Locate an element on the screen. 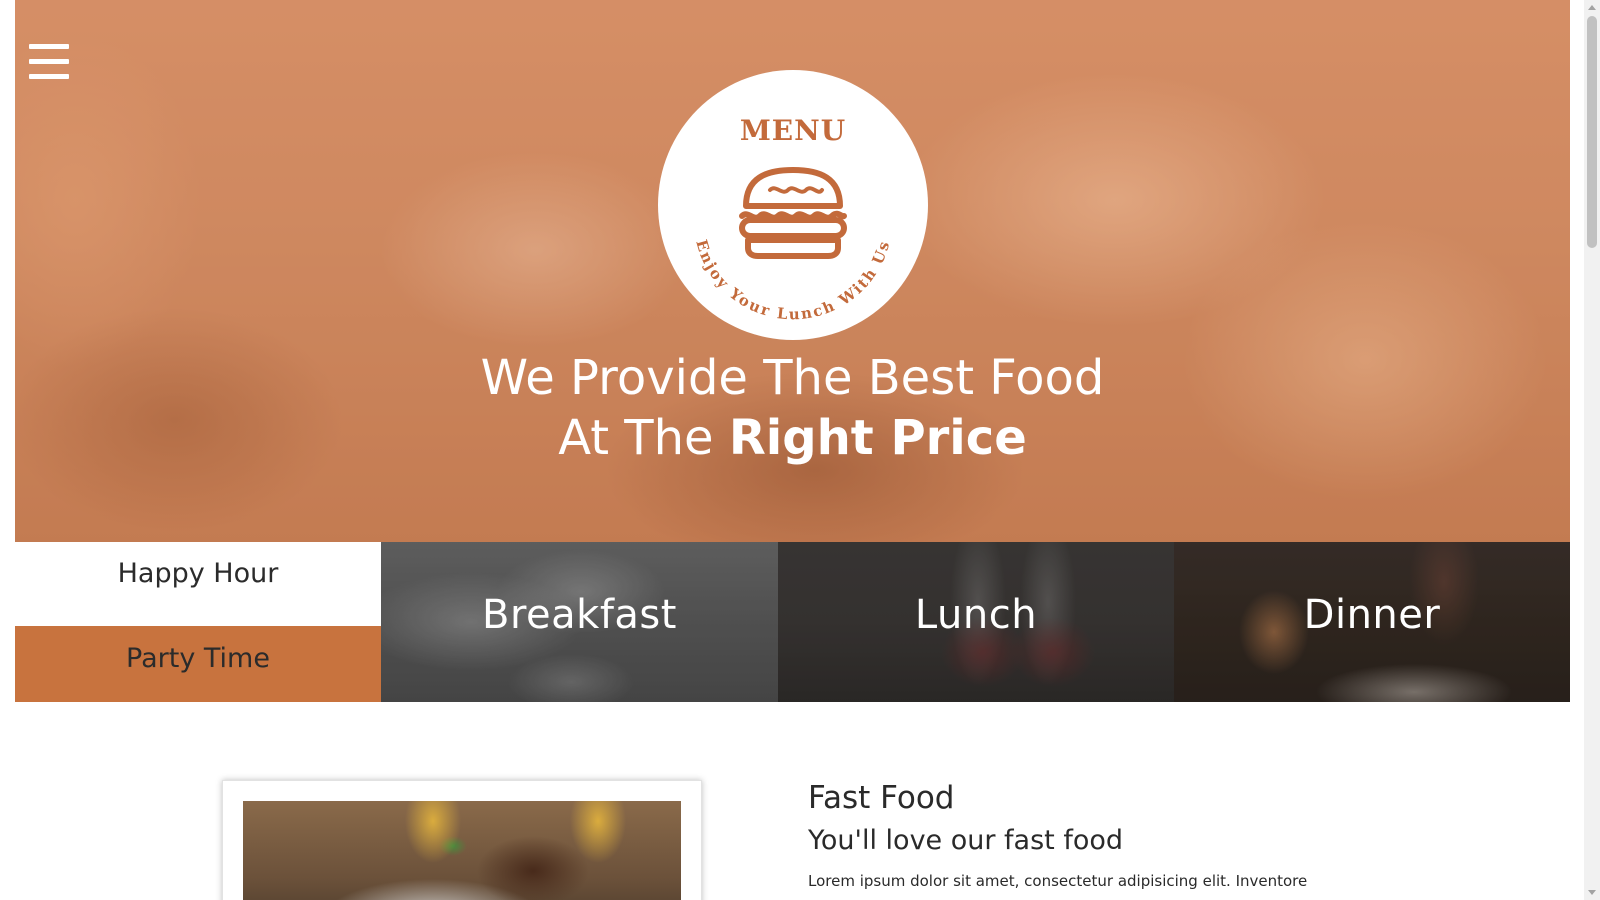  tile-lunch-label: Lunch is located at coordinates (976, 615).